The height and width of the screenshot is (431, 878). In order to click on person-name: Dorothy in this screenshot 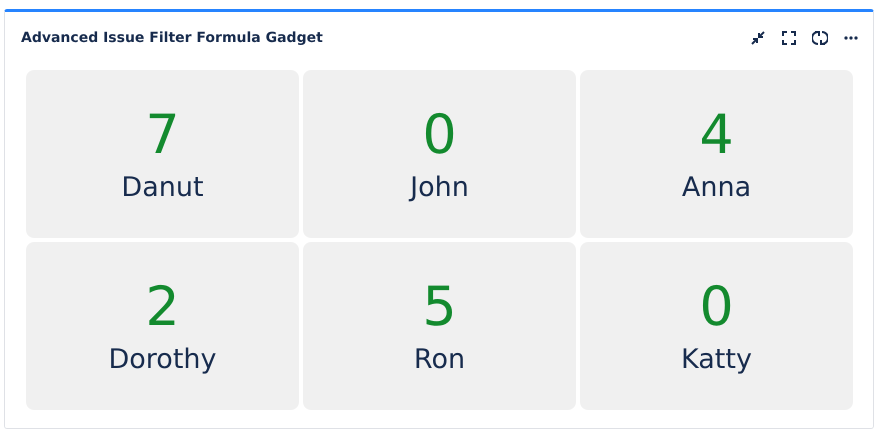, I will do `click(162, 360)`.